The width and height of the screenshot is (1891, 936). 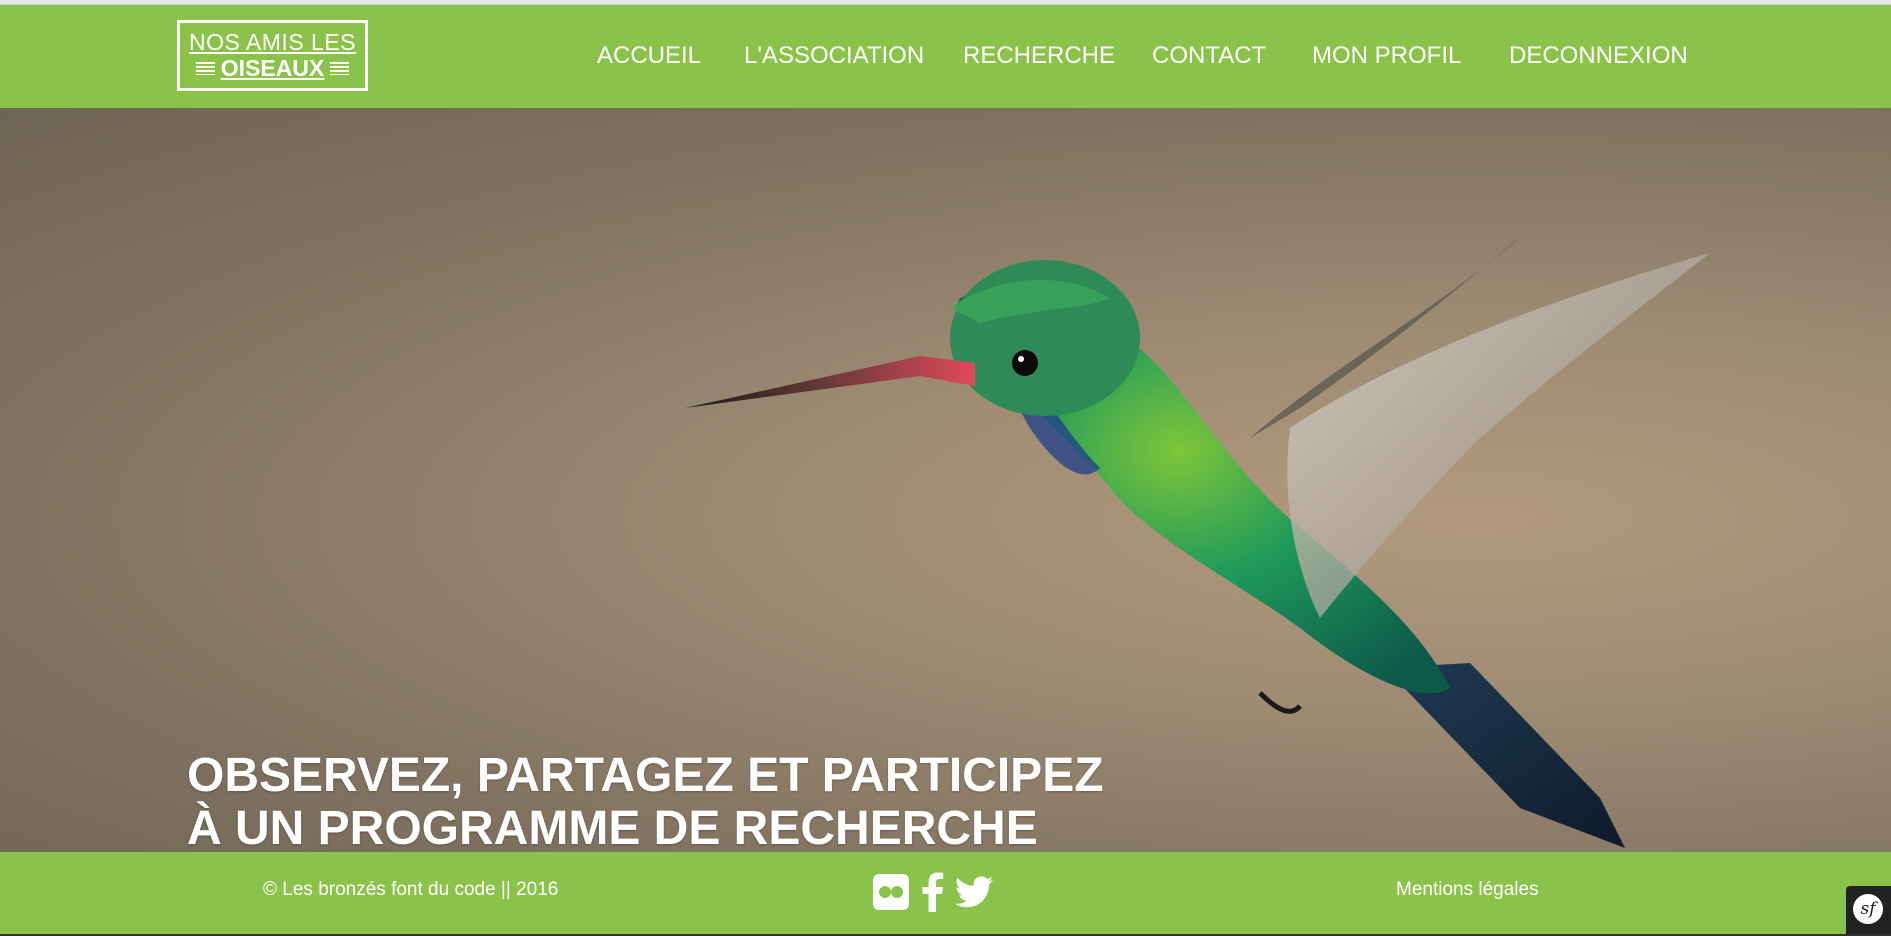 What do you see at coordinates (974, 894) in the screenshot?
I see `twitter-icon` at bounding box center [974, 894].